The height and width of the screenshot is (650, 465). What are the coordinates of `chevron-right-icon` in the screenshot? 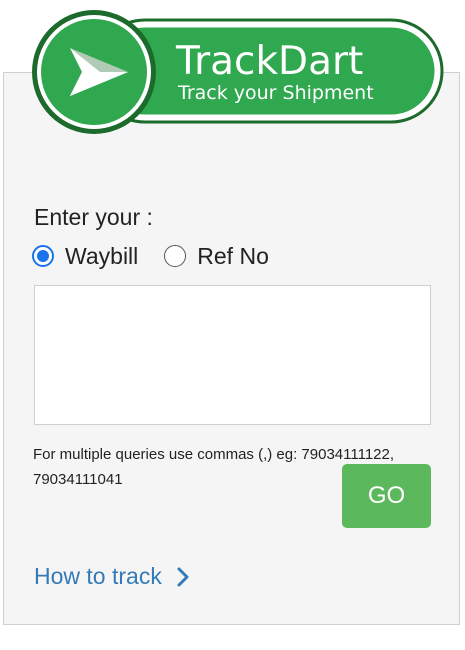 It's located at (183, 576).